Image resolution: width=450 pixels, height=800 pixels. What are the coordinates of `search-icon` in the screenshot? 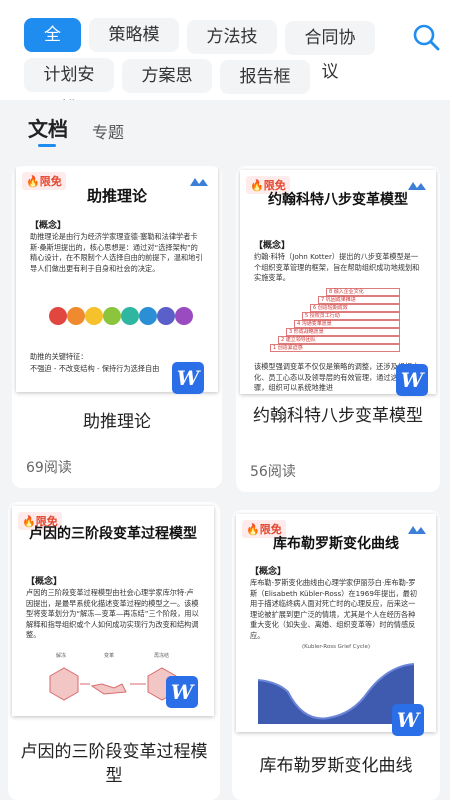 It's located at (426, 37).